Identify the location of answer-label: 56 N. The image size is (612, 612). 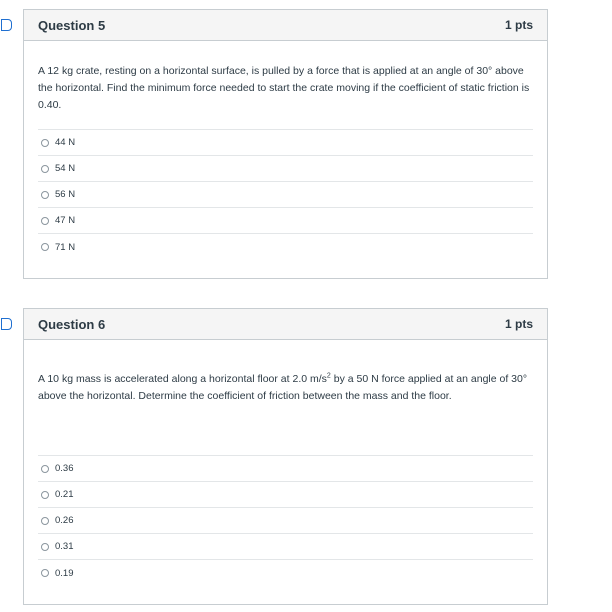
(65, 194).